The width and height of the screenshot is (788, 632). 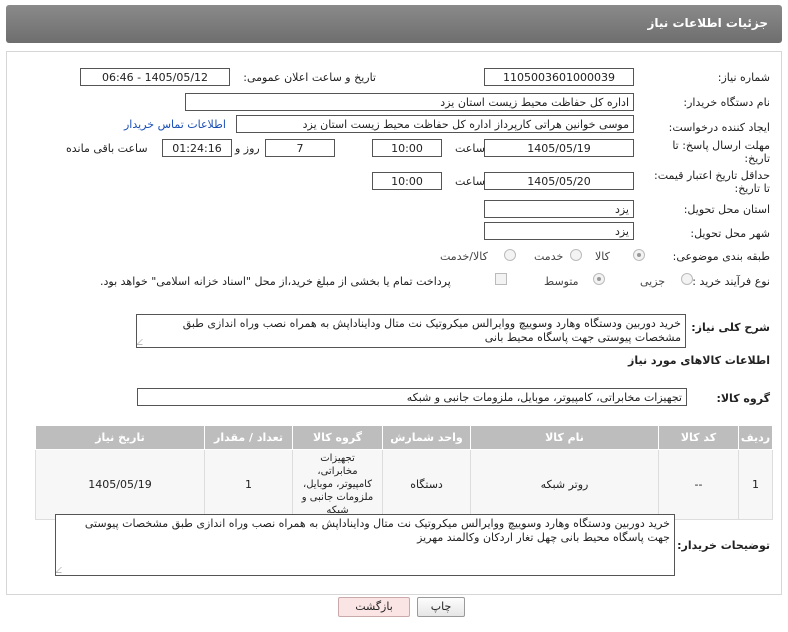 What do you see at coordinates (721, 145) in the screenshot?
I see `deadline-label: مهلت ارسال پاسخ: تا` at bounding box center [721, 145].